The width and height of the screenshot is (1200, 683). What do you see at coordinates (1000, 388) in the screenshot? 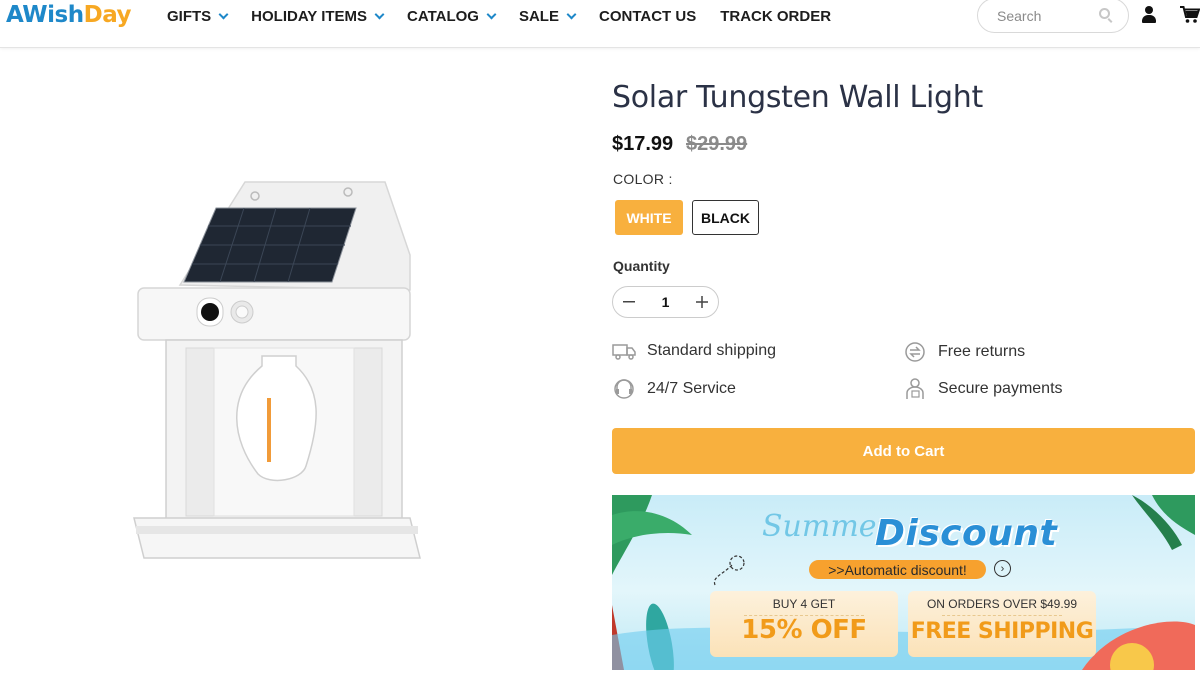
I see `feature-label: Secure payments` at bounding box center [1000, 388].